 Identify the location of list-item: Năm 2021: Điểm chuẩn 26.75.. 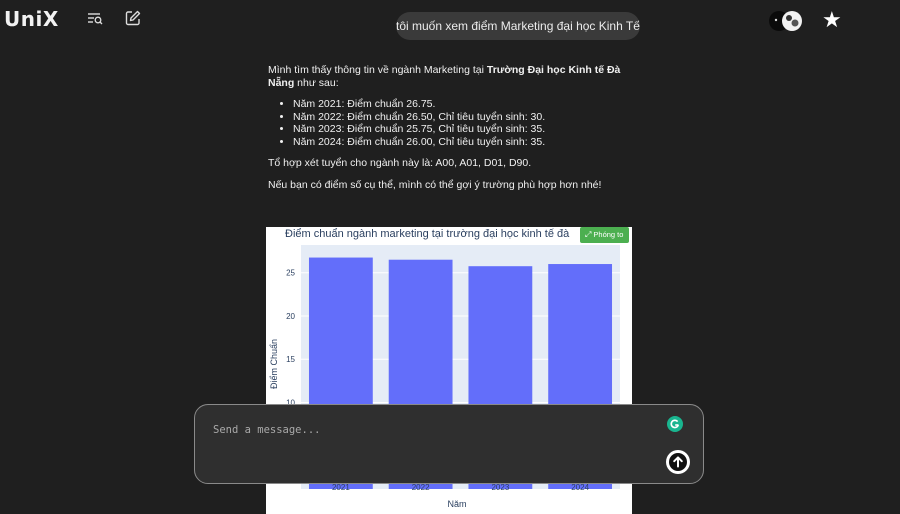
(465, 104).